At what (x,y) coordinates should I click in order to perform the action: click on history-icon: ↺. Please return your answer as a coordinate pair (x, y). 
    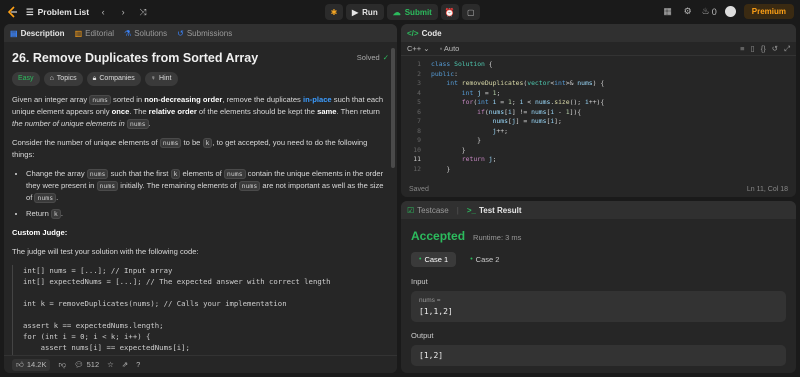
    Looking at the image, I should click on (180, 33).